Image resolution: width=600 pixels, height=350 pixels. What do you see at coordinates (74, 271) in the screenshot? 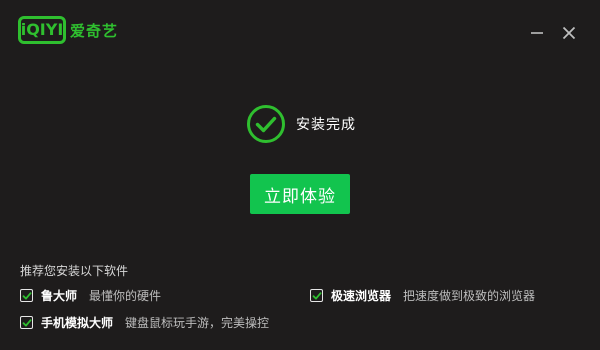
I see `recommendations-title: 推荐您安装以下软件` at bounding box center [74, 271].